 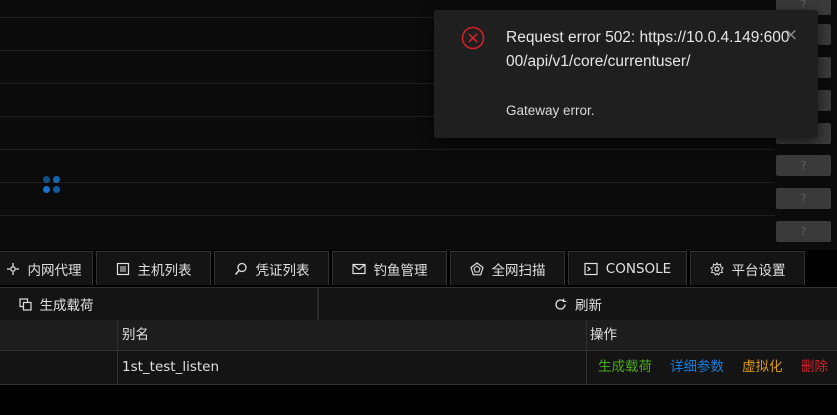 I want to click on tab-label: 内网代理, so click(x=54, y=270).